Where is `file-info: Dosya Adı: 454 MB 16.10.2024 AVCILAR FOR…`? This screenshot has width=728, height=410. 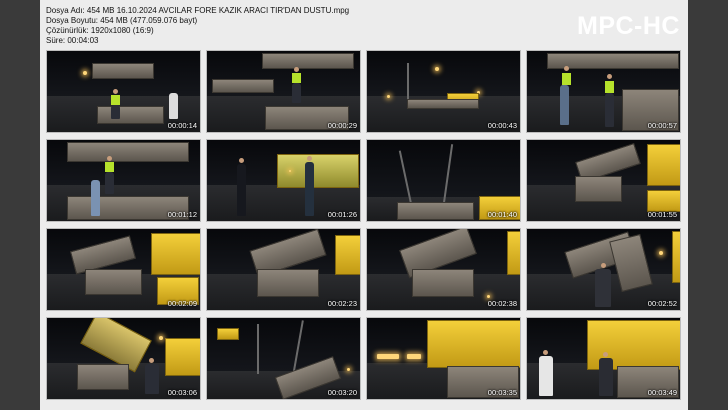
file-info: Dosya Adı: 454 MB 16.10.2024 AVCILAR FOR… is located at coordinates (197, 26).